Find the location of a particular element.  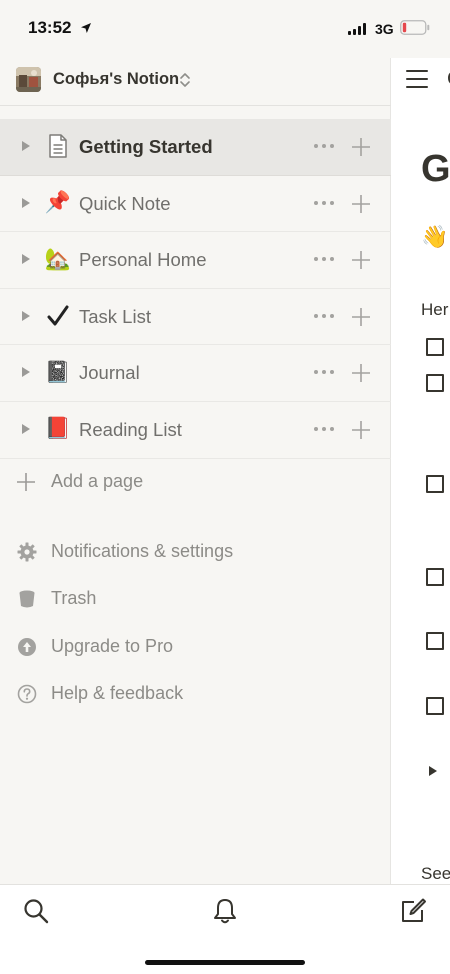

toggle-block-icon is located at coordinates (433, 771).